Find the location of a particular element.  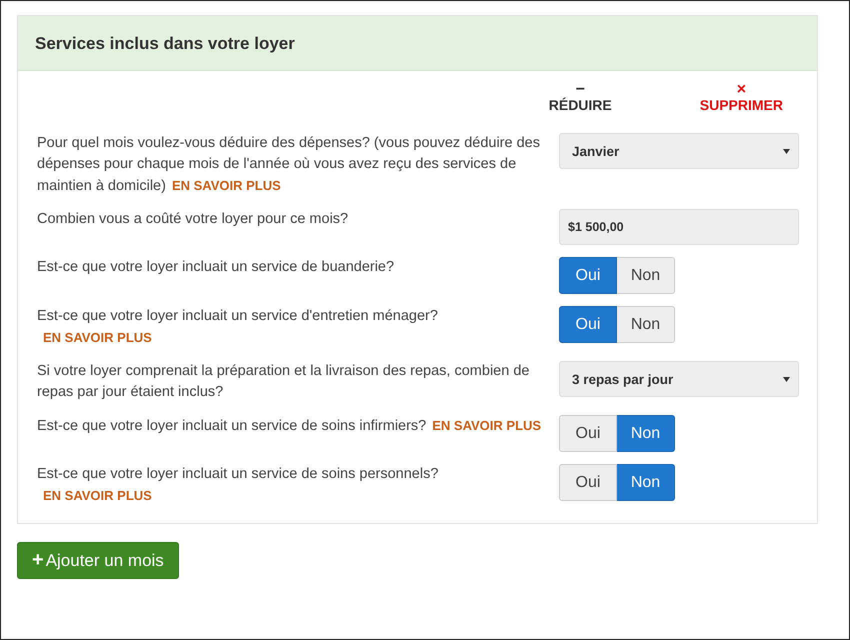

amount-field: $1 500,00 is located at coordinates (679, 227).